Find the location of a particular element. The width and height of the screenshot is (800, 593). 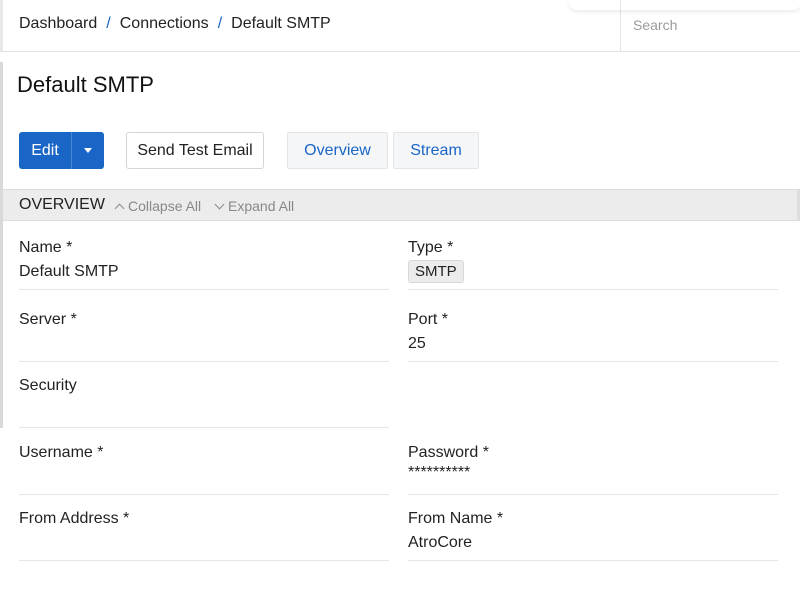

field-name: Name * Default SMTP is located at coordinates (204, 264).